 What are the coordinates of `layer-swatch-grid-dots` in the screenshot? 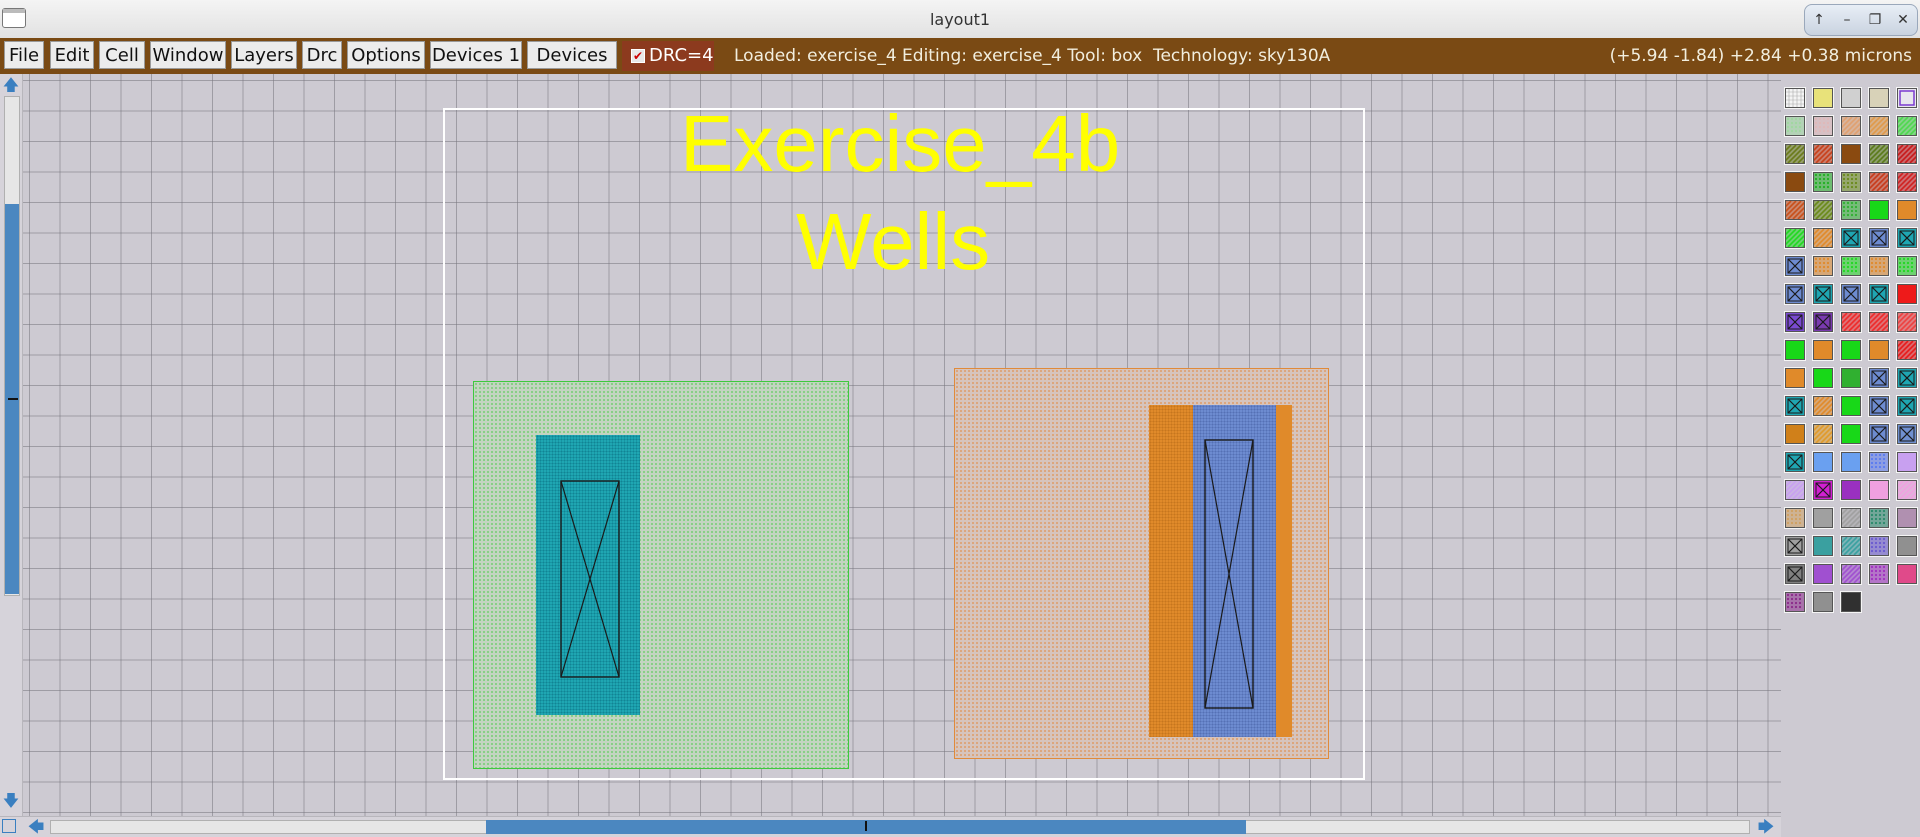 It's located at (1795, 98).